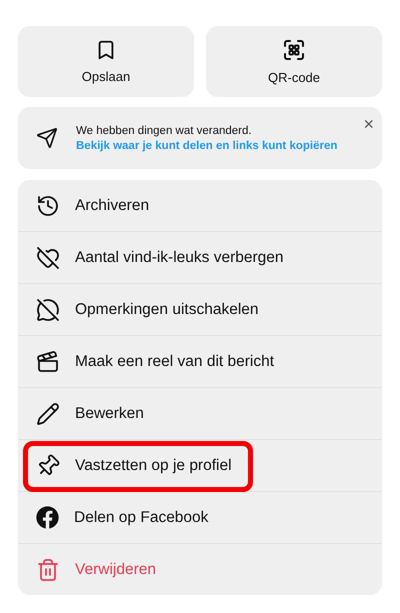 The height and width of the screenshot is (613, 400). Describe the element at coordinates (141, 517) in the screenshot. I see `menu-item: Delen op Facebook` at that location.